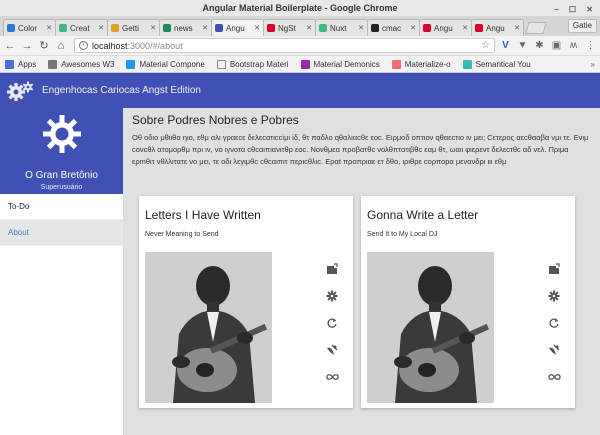 This screenshot has height=435, width=600. I want to click on browser-tab: Creat ✕, so click(81, 27).